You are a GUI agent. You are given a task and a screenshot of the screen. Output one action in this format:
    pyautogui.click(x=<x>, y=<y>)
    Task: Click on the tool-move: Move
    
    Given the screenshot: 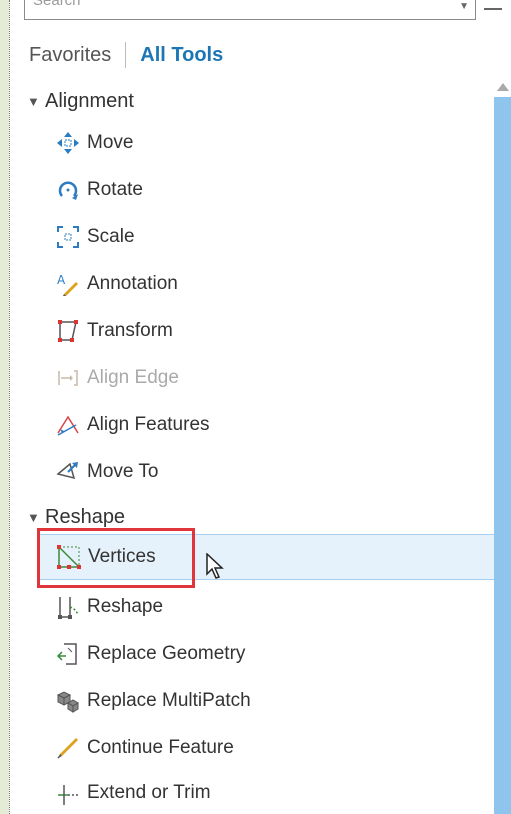 What is the action you would take?
    pyautogui.click(x=93, y=143)
    